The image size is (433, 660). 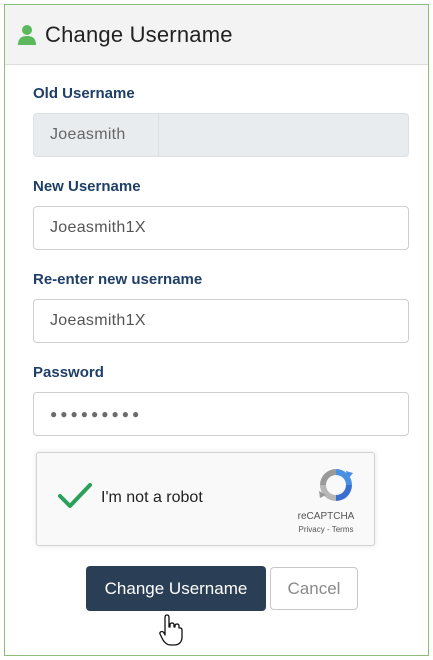 I want to click on password-field: ●●●●●●●●●, so click(x=221, y=414).